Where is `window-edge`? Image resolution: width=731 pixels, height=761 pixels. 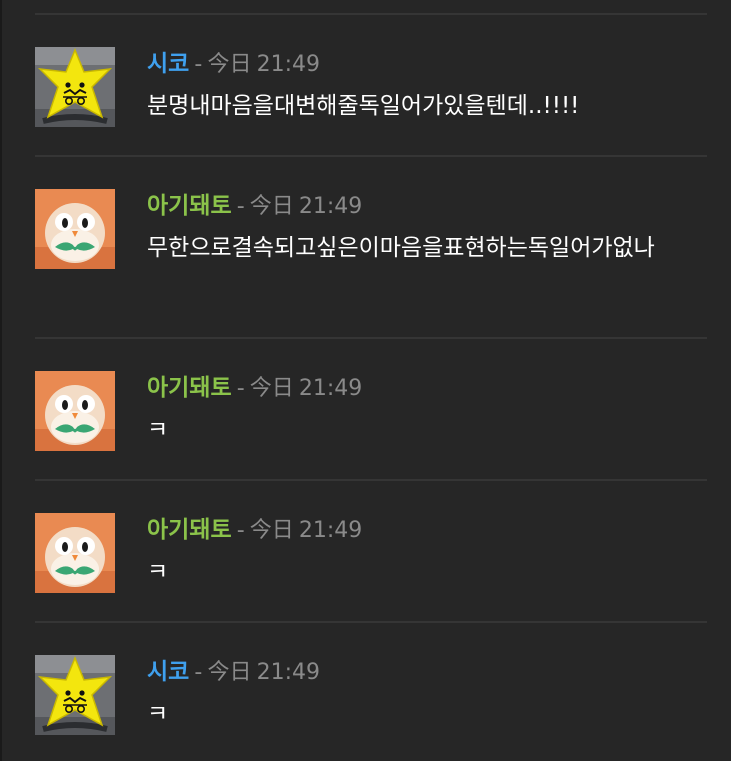
window-edge is located at coordinates (1, 380).